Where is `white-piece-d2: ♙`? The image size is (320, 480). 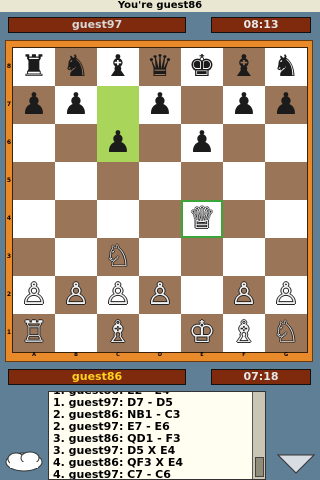
white-piece-d2: ♙ is located at coordinates (160, 295).